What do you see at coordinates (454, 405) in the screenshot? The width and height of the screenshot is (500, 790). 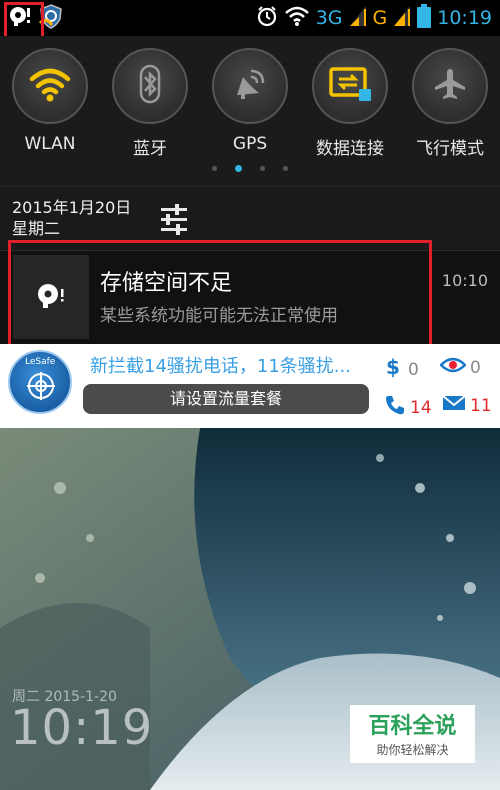 I see `envelope-icon` at bounding box center [454, 405].